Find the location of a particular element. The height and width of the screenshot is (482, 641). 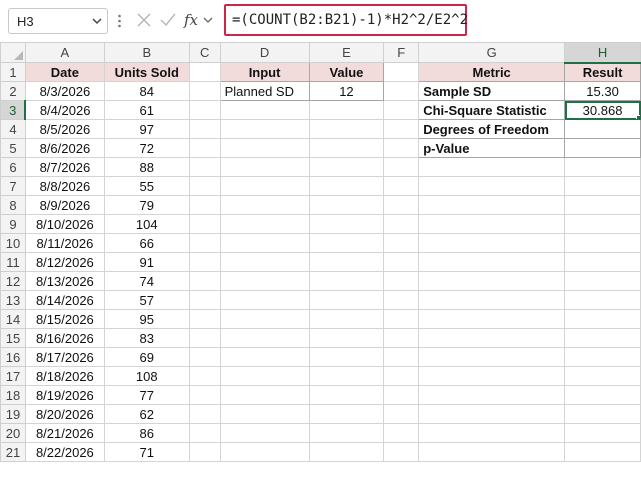

row-header: 3 is located at coordinates (13, 110).